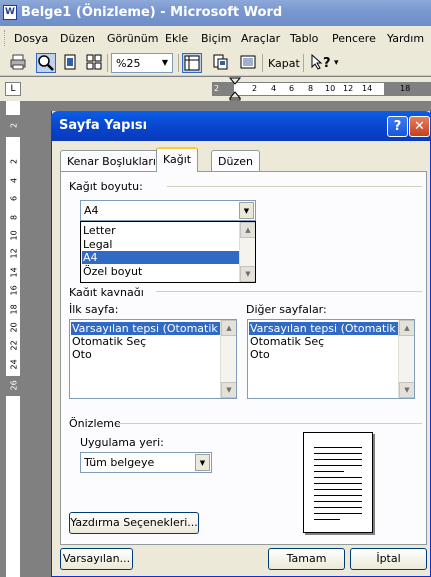  I want to click on vruler-number: 10, so click(14, 235).